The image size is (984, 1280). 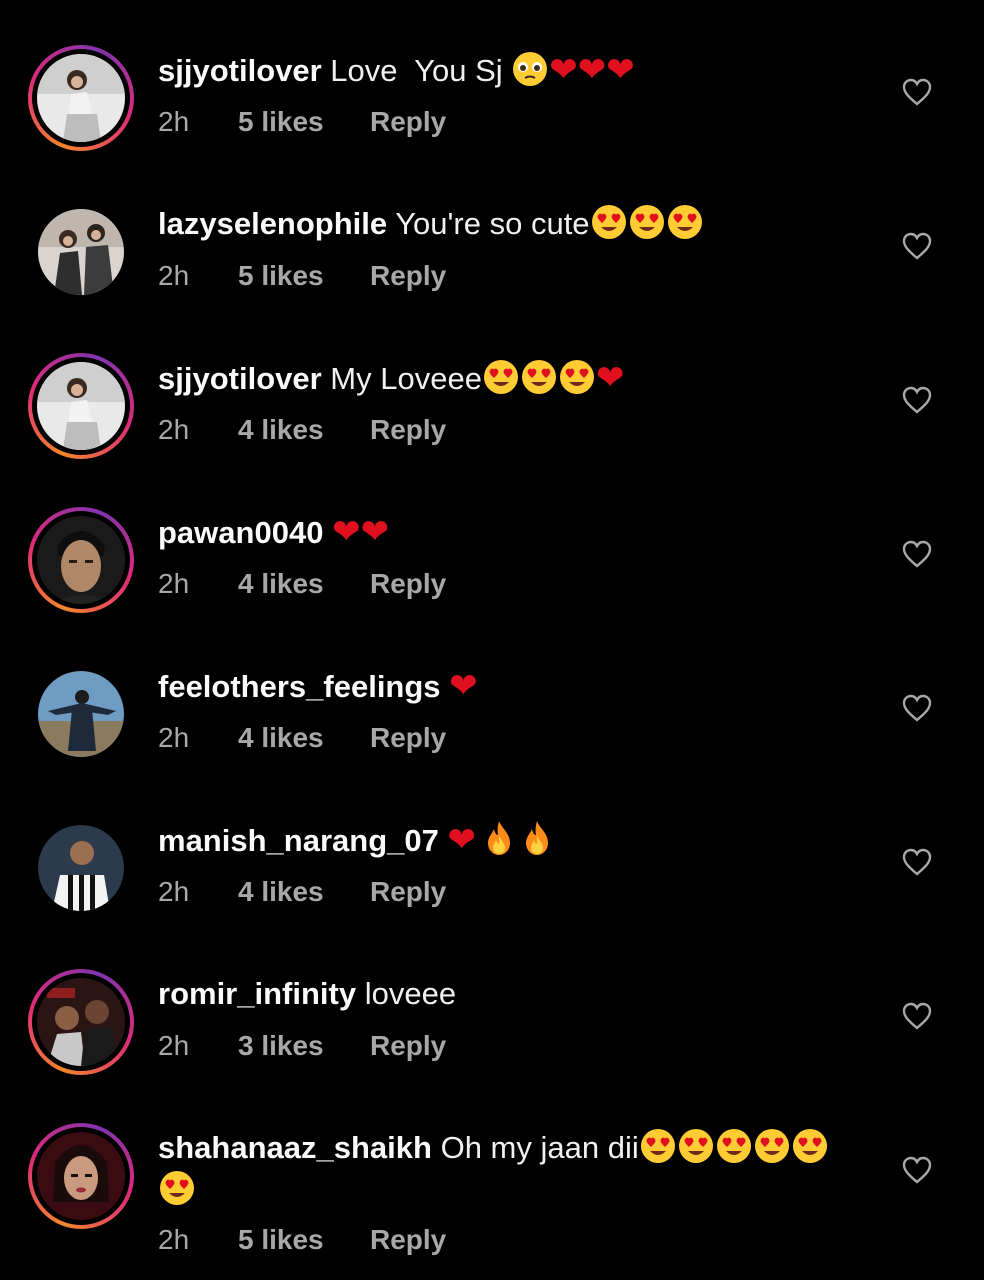 I want to click on comment-text-line: lazyselenophile You're so cute, so click(x=518, y=224).